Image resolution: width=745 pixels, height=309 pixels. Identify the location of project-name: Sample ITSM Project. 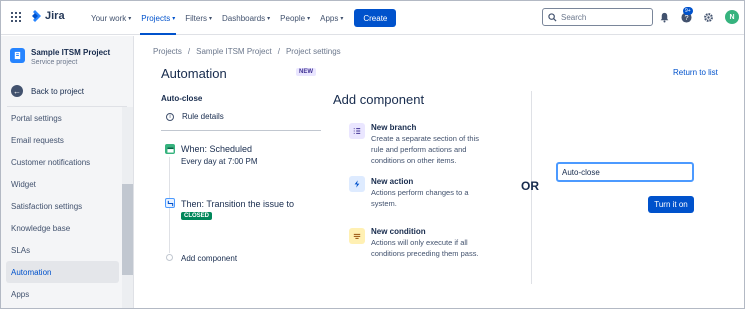
(71, 52).